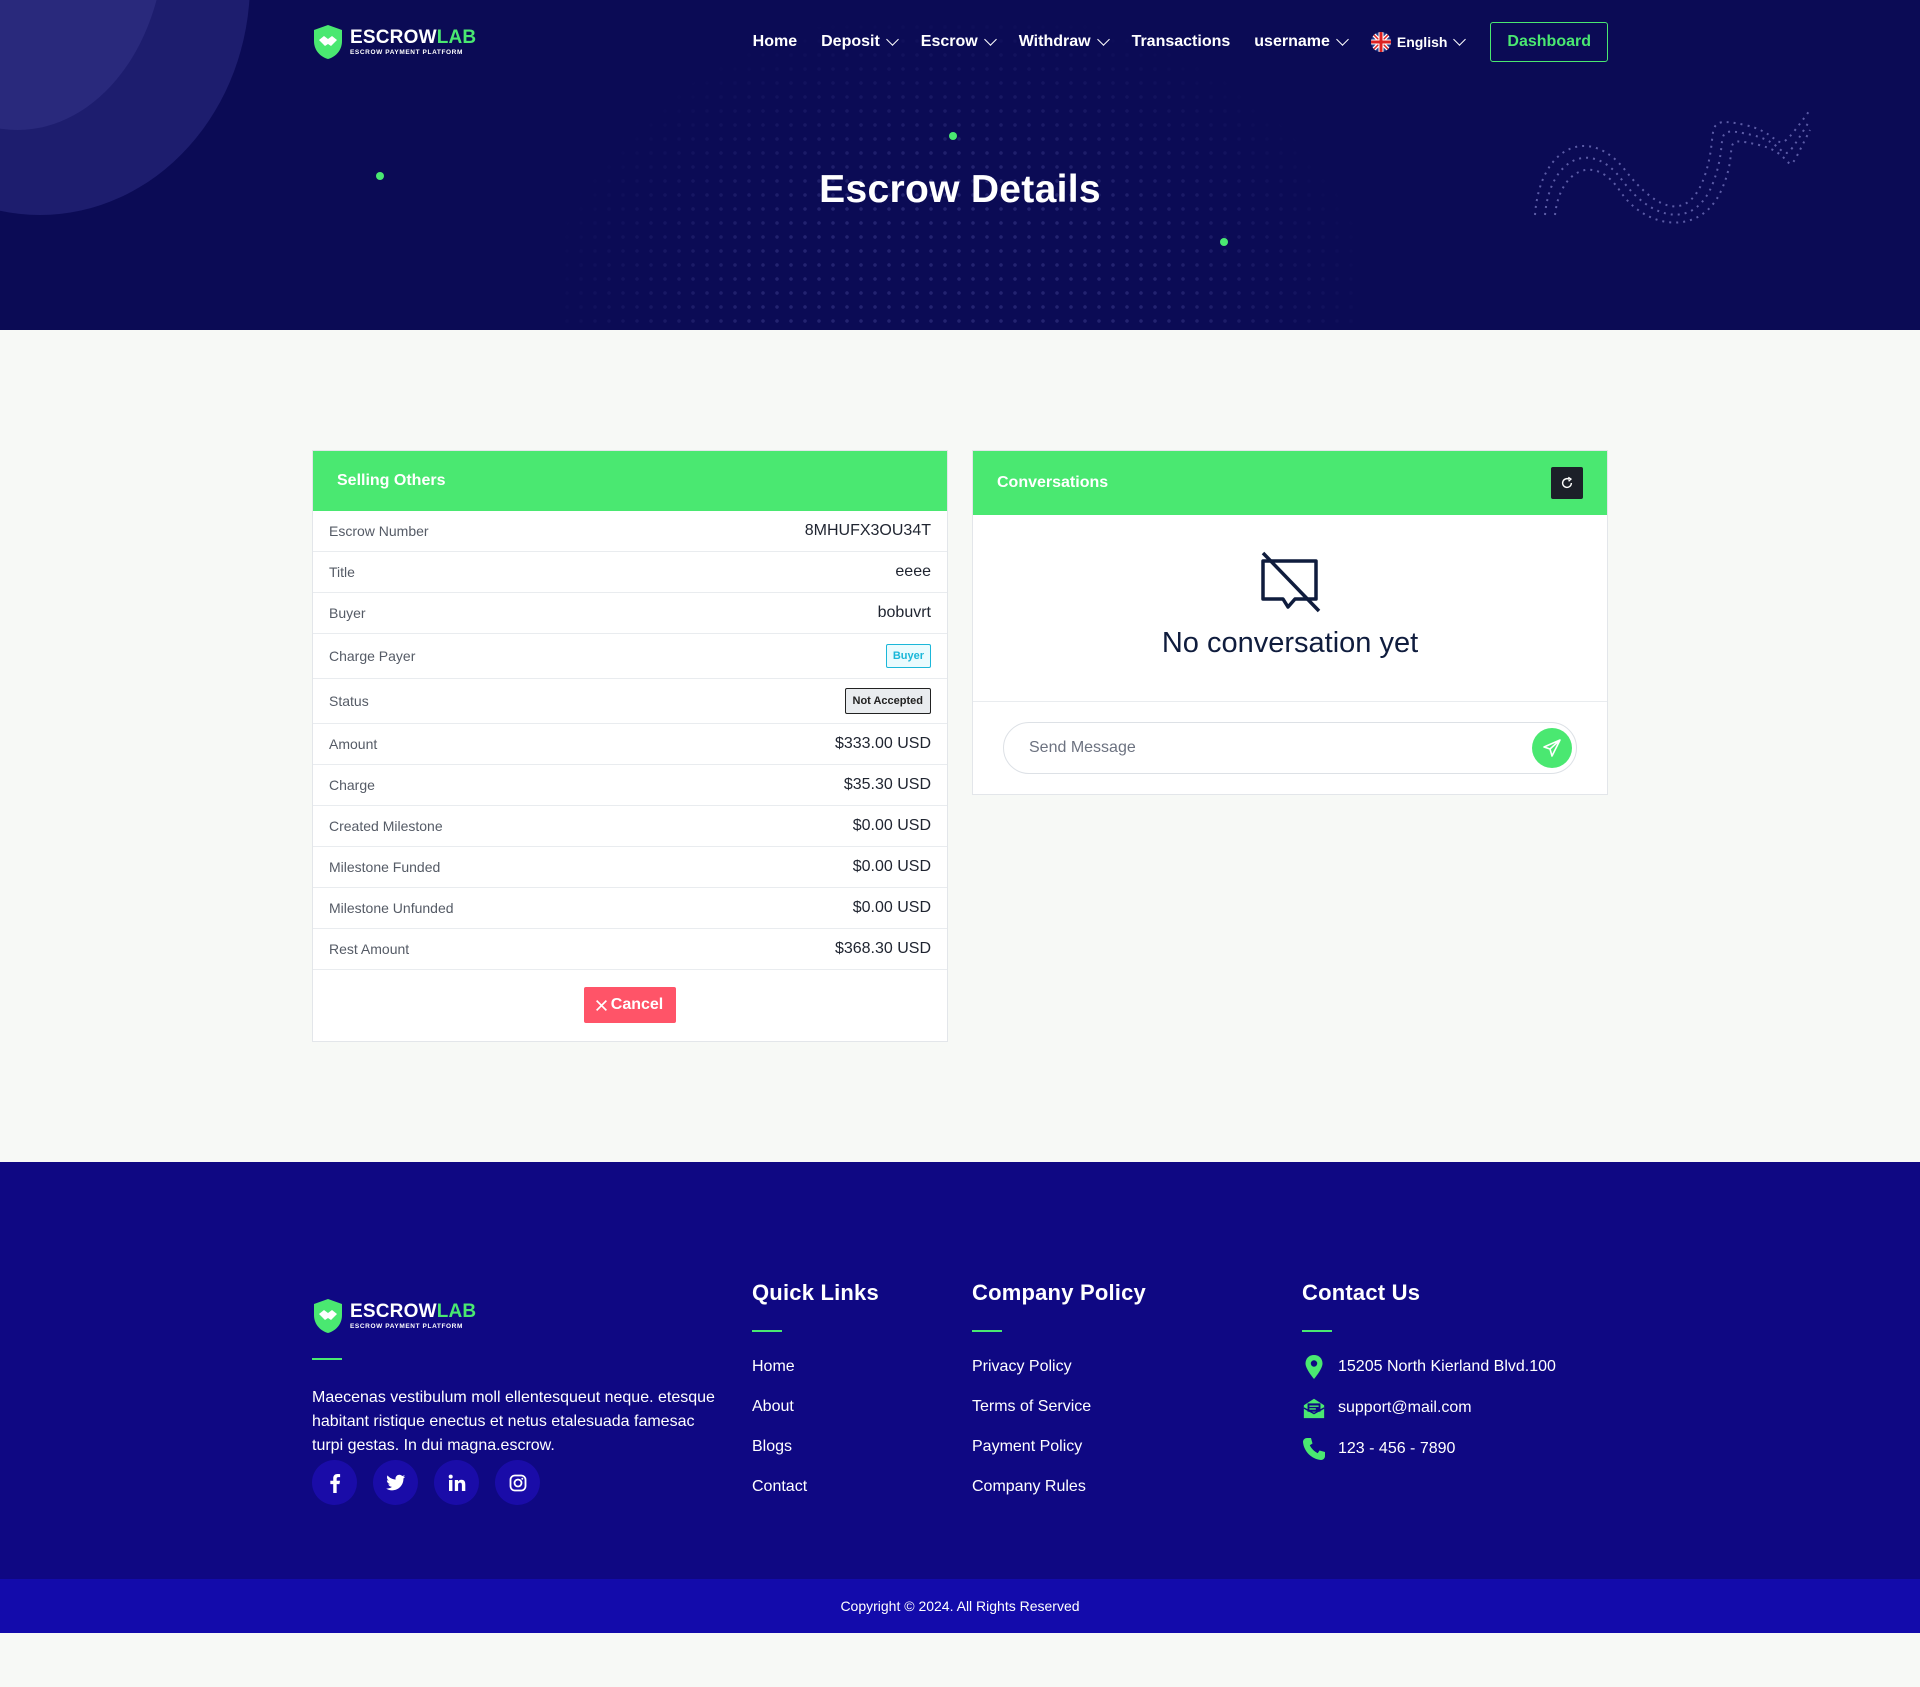 The image size is (1920, 1687). What do you see at coordinates (601, 1005) in the screenshot?
I see `close-icon` at bounding box center [601, 1005].